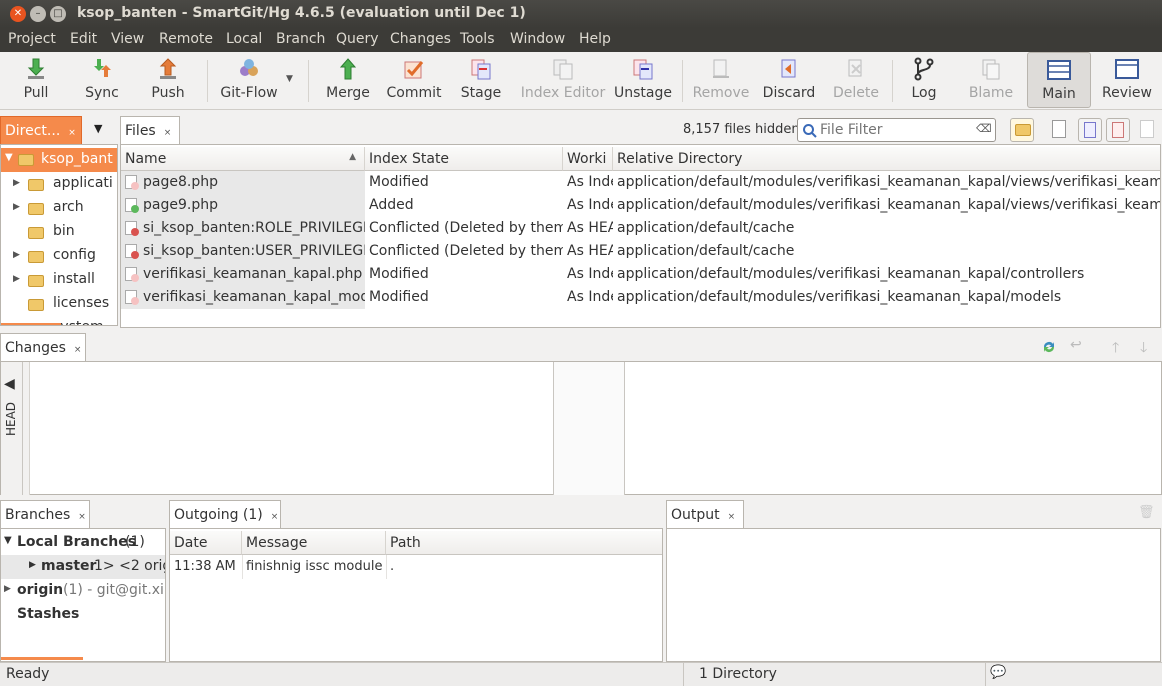 The height and width of the screenshot is (686, 1162). I want to click on local-branches-node: ▼ Local Branches (1), so click(83, 543).